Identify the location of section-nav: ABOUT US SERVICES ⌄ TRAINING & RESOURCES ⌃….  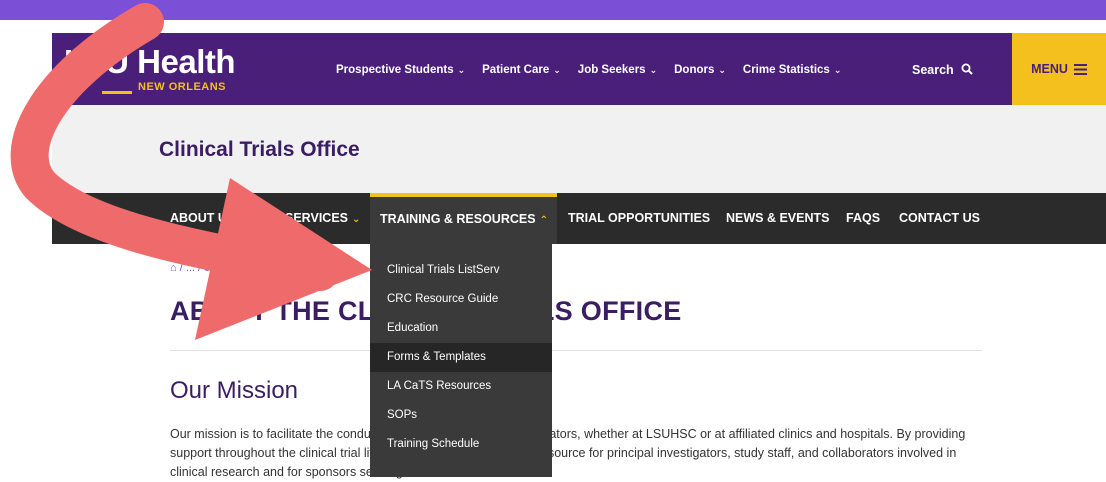
(579, 218).